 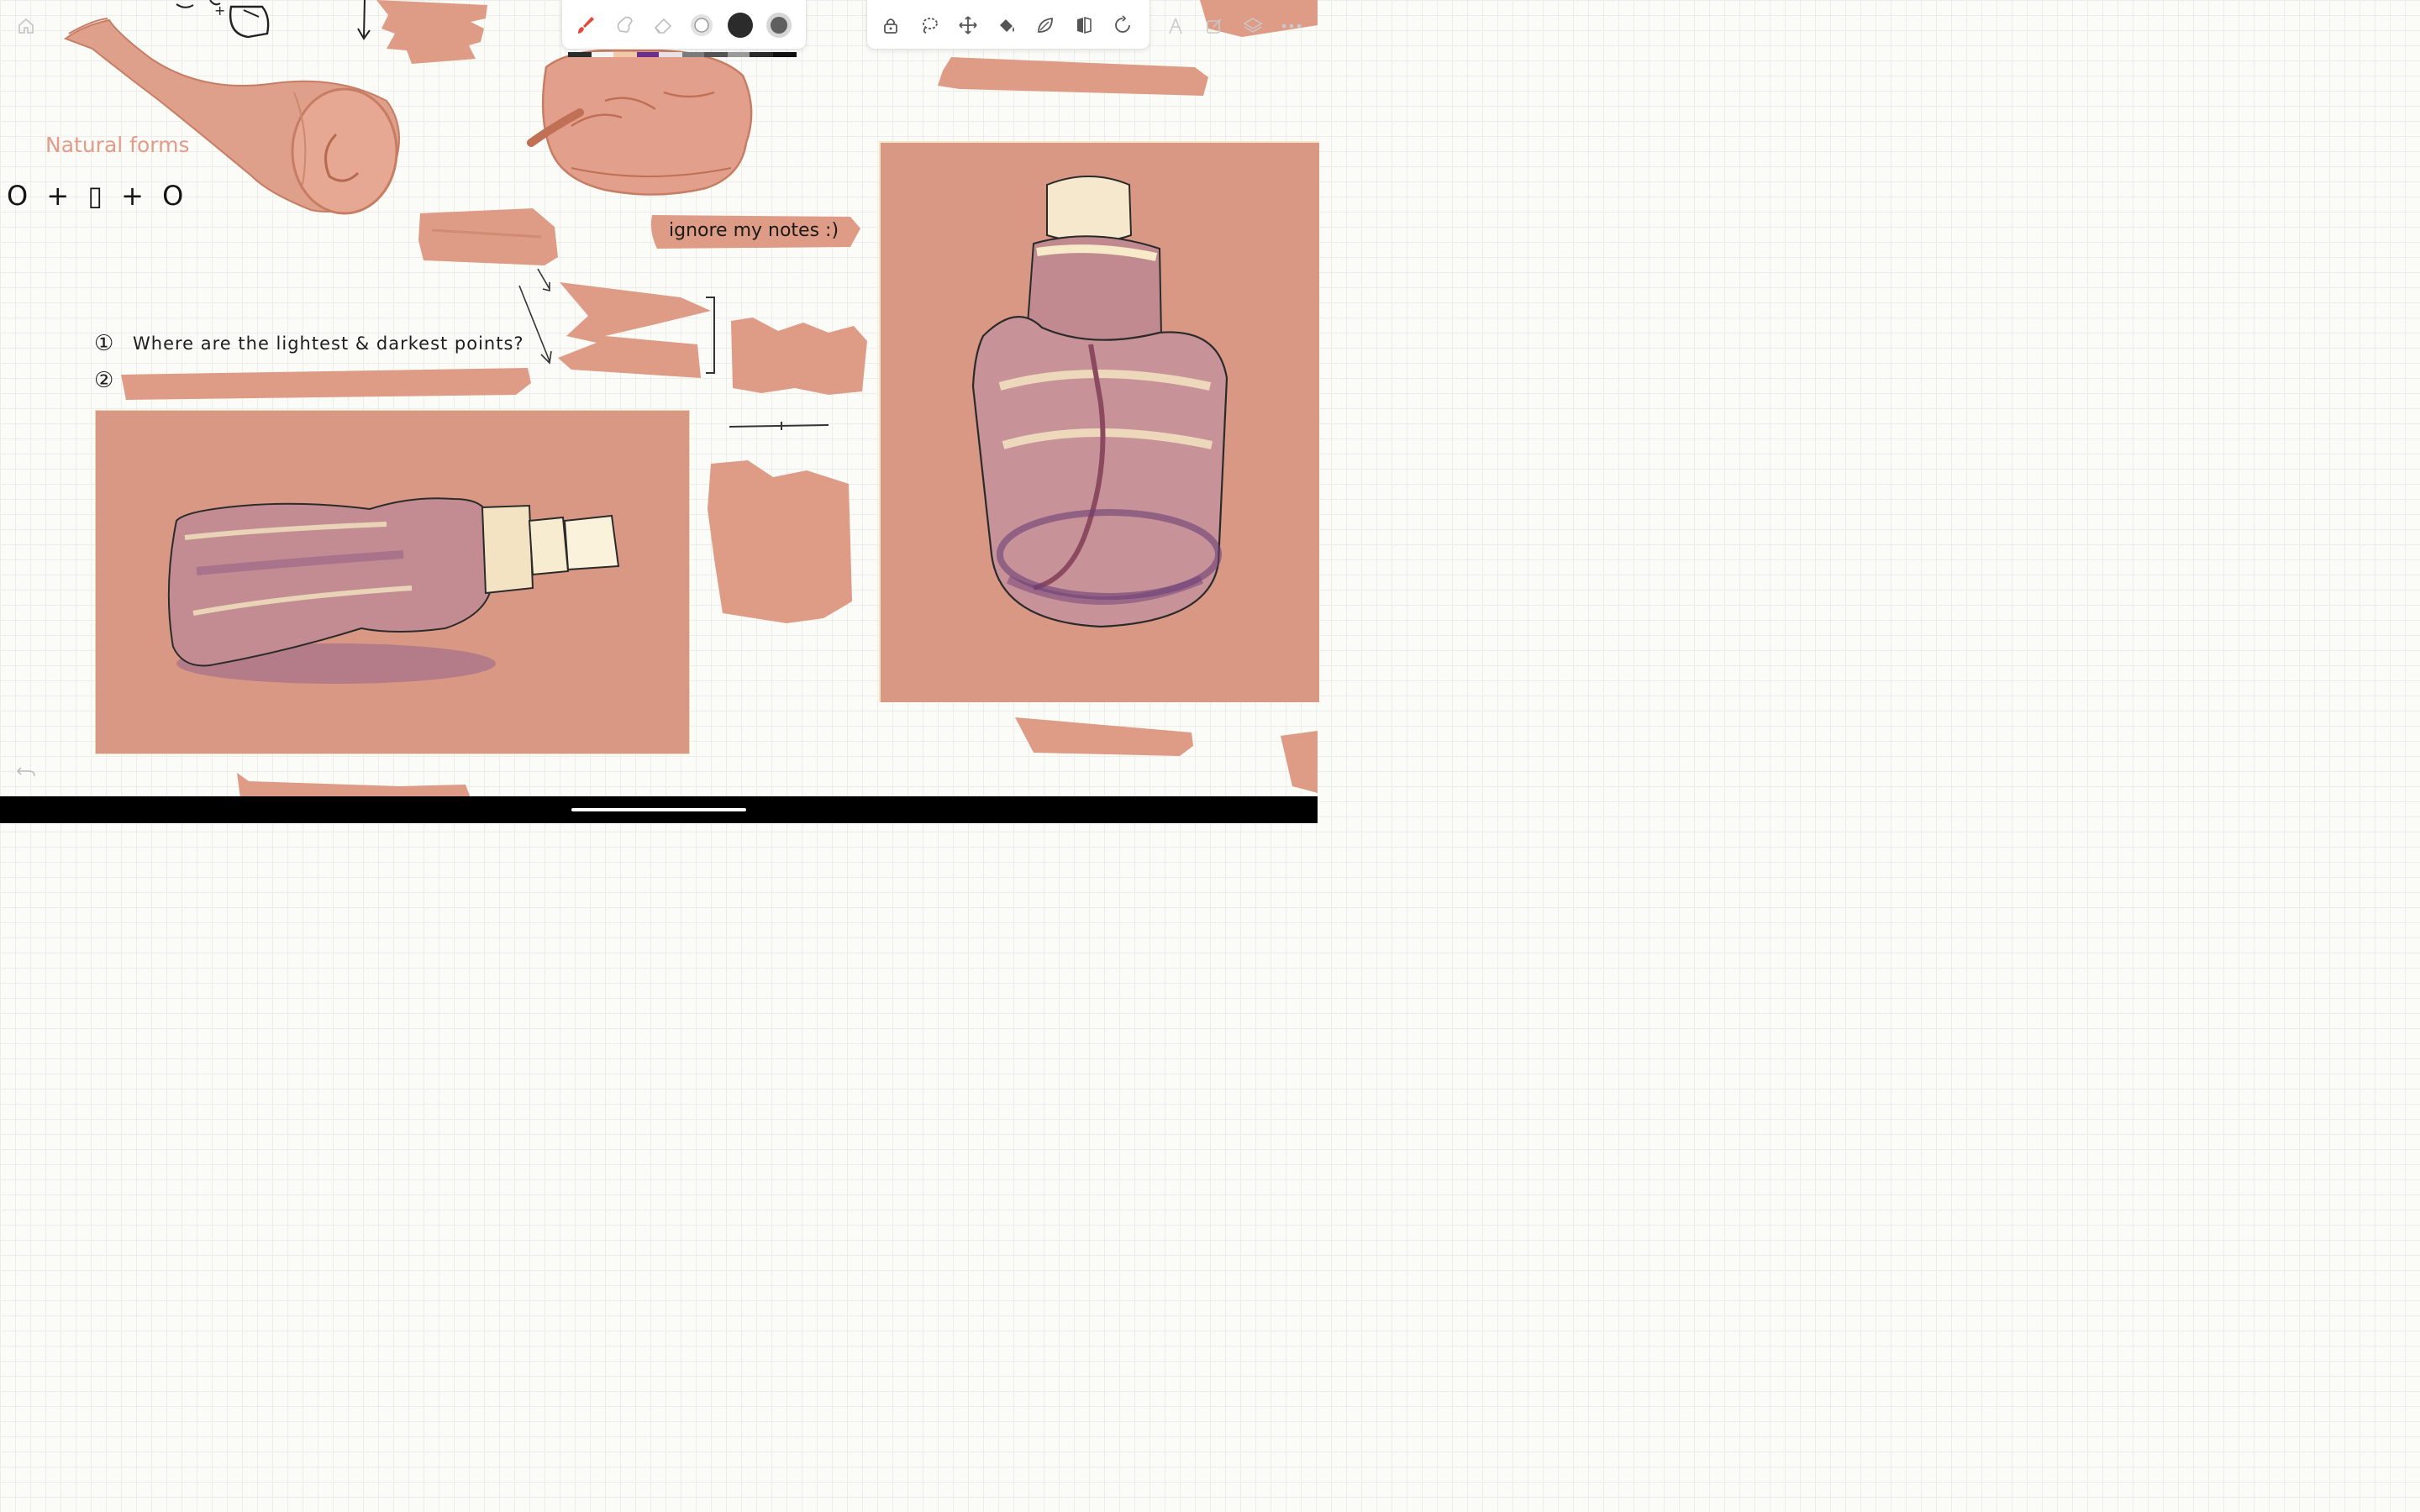 I want to click on leaf-icon, so click(x=1045, y=25).